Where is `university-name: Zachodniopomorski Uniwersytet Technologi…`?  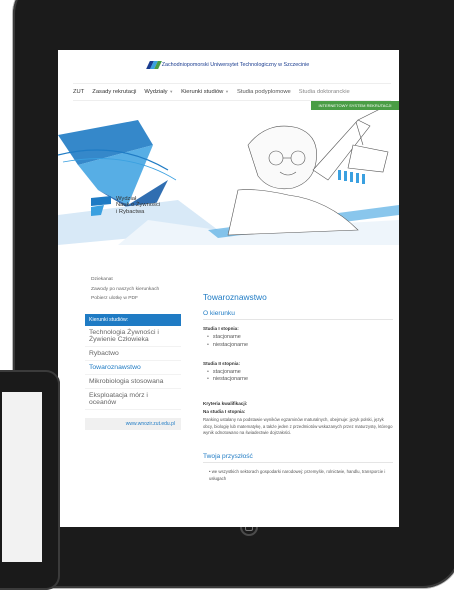
university-name: Zachodniopomorski Uniwersytet Technologi… is located at coordinates (236, 65).